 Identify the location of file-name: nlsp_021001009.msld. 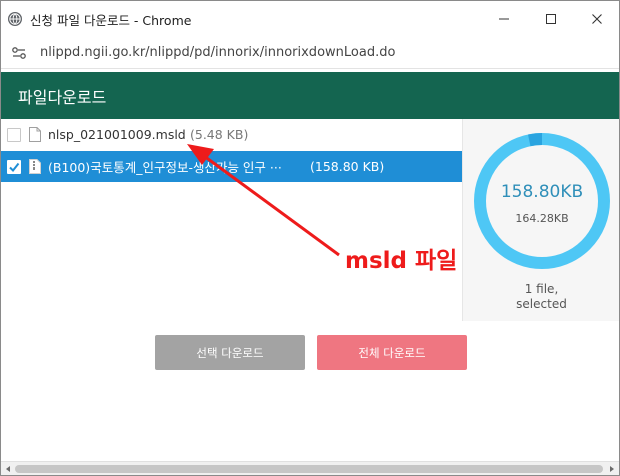
(117, 134).